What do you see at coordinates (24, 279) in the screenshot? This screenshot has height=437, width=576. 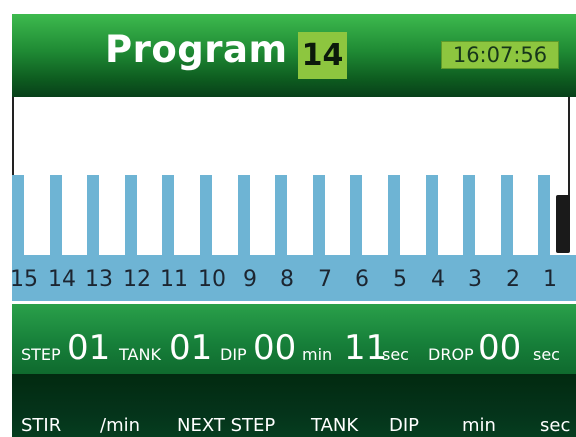 I see `tank-label-15: 15` at bounding box center [24, 279].